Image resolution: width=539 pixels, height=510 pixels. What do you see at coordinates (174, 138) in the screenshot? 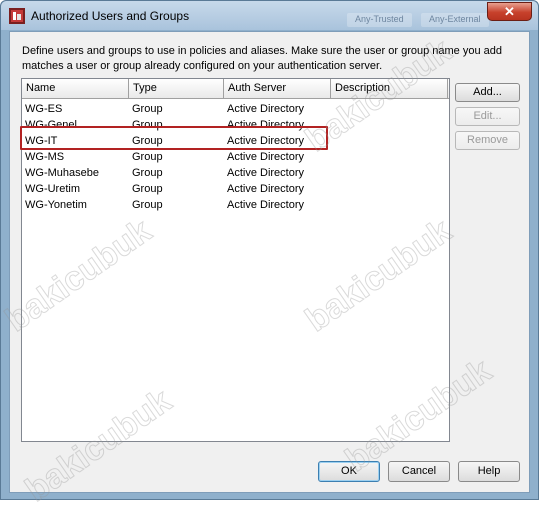
I see `highlight-box-wg-it` at bounding box center [174, 138].